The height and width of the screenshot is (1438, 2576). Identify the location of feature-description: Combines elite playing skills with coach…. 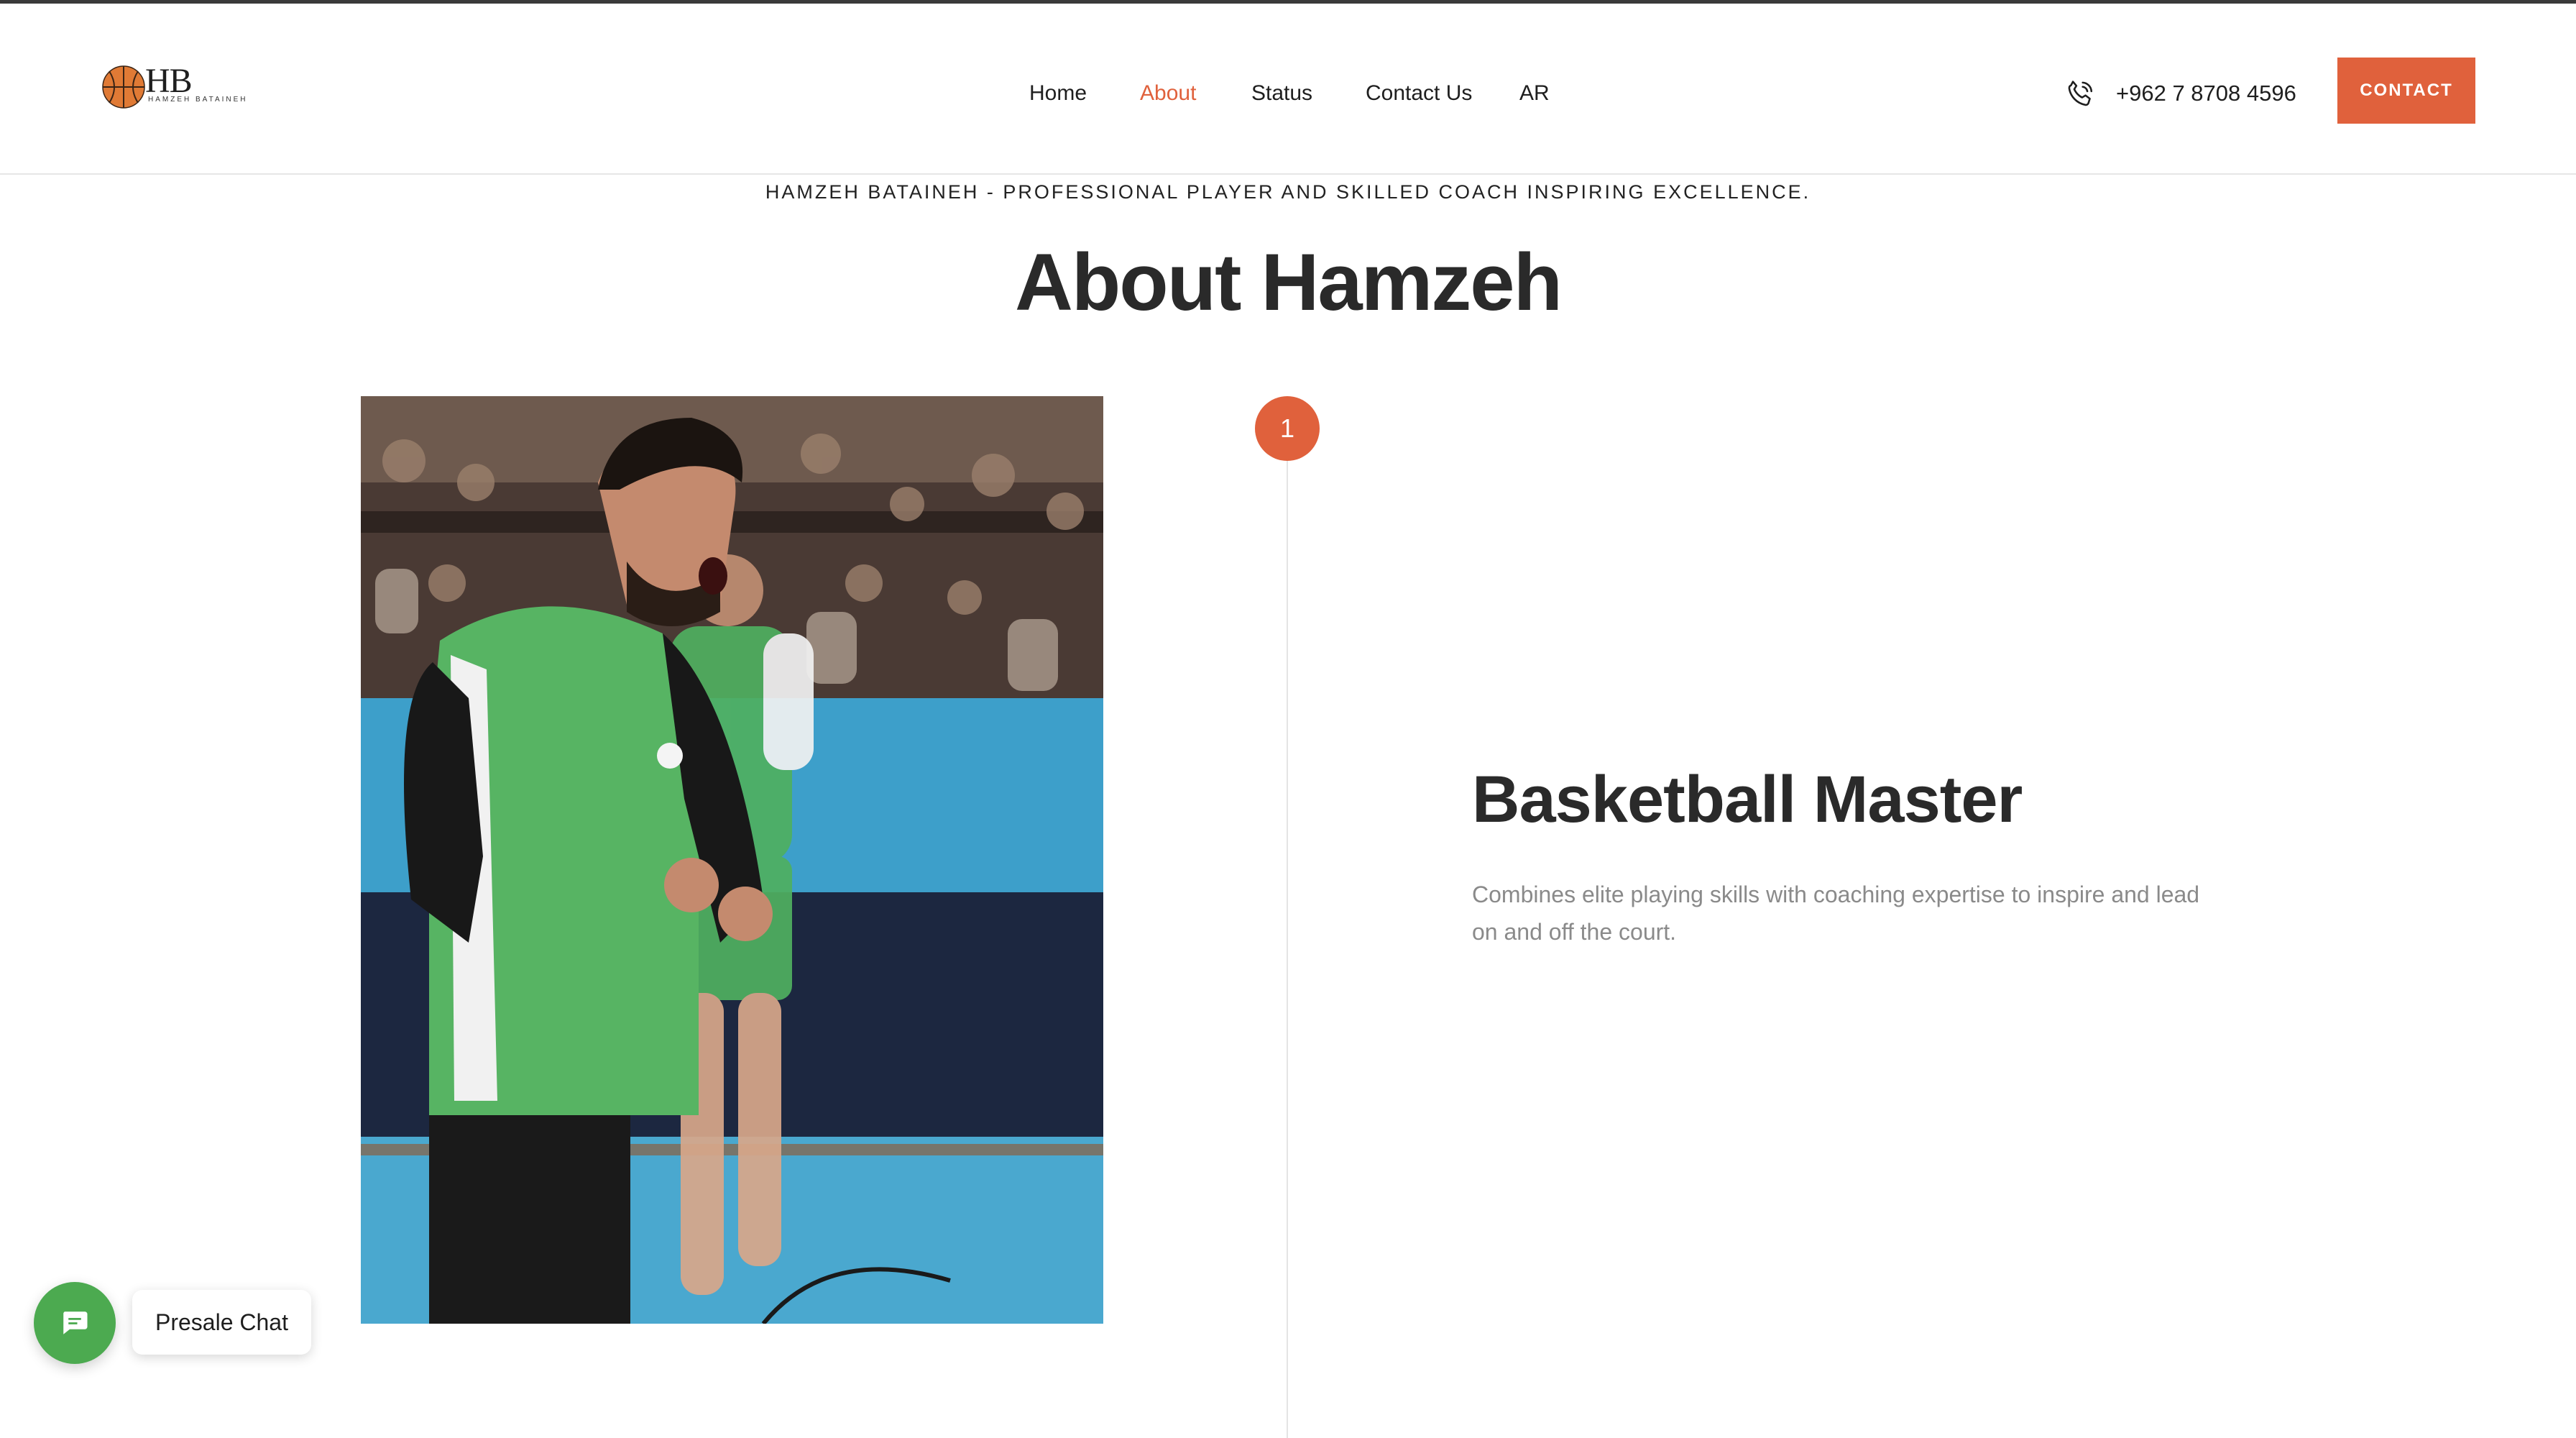
(1836, 913).